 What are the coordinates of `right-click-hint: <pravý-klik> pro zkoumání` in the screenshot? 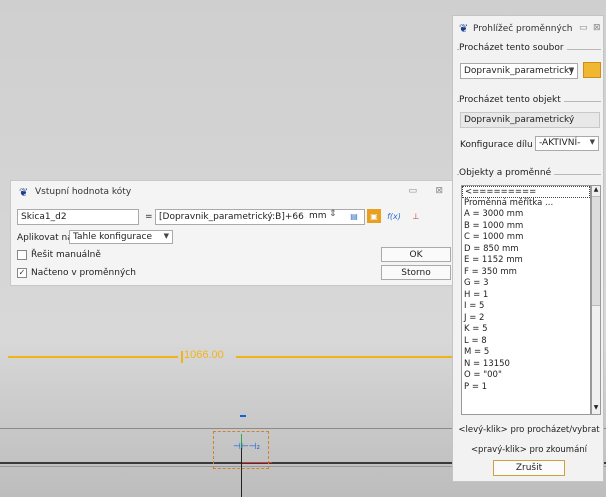 It's located at (529, 450).